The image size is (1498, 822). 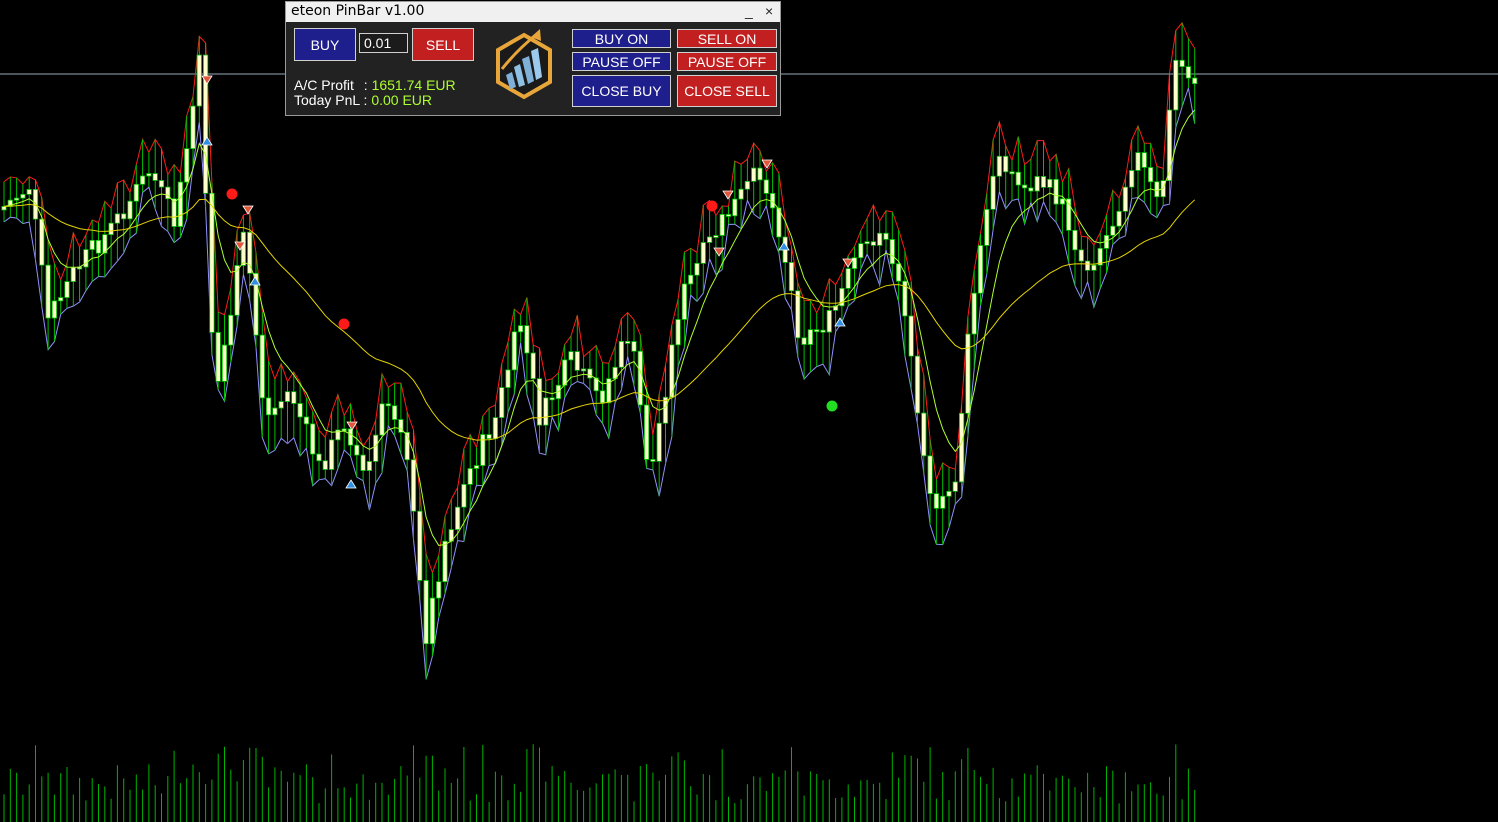 I want to click on minimize-icon: _, so click(x=749, y=11).